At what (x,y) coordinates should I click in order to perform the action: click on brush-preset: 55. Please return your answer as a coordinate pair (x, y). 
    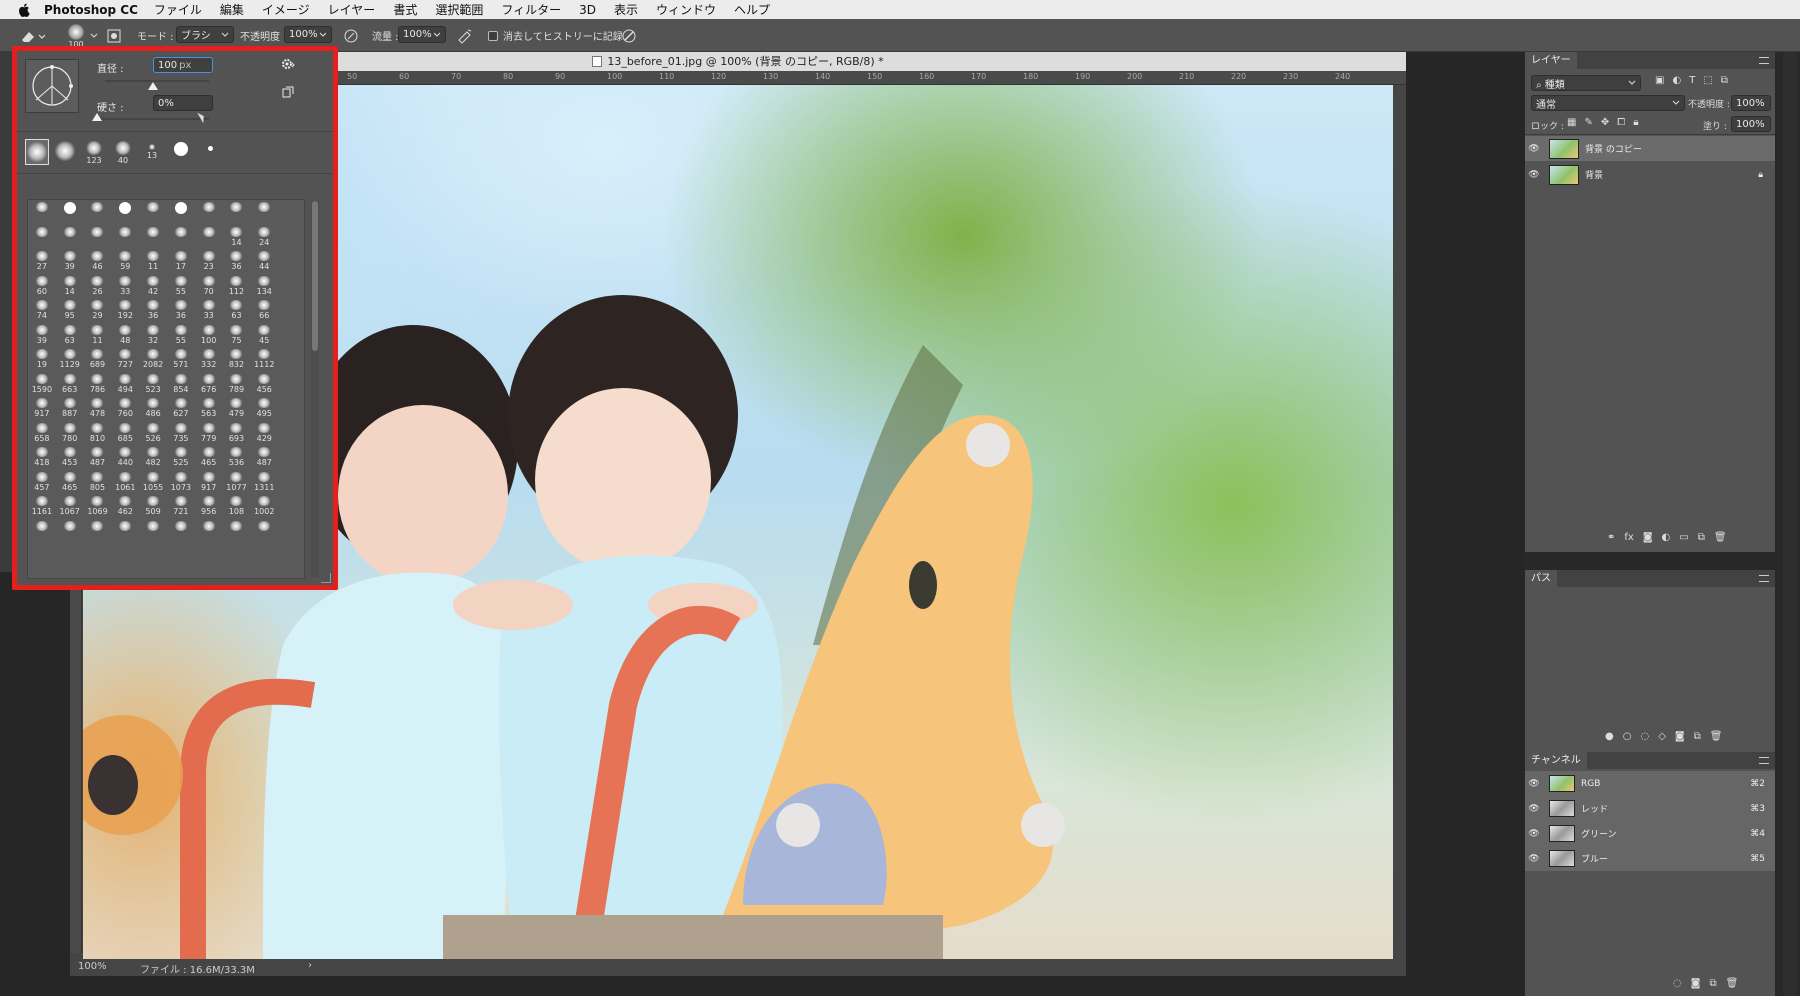
    Looking at the image, I should click on (181, 286).